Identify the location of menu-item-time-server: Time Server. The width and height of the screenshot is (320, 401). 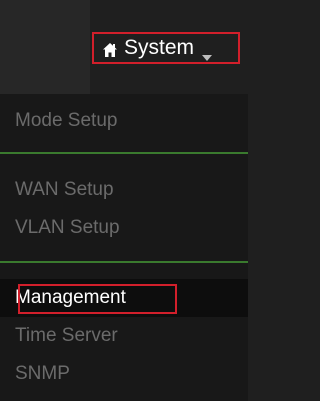
(124, 336).